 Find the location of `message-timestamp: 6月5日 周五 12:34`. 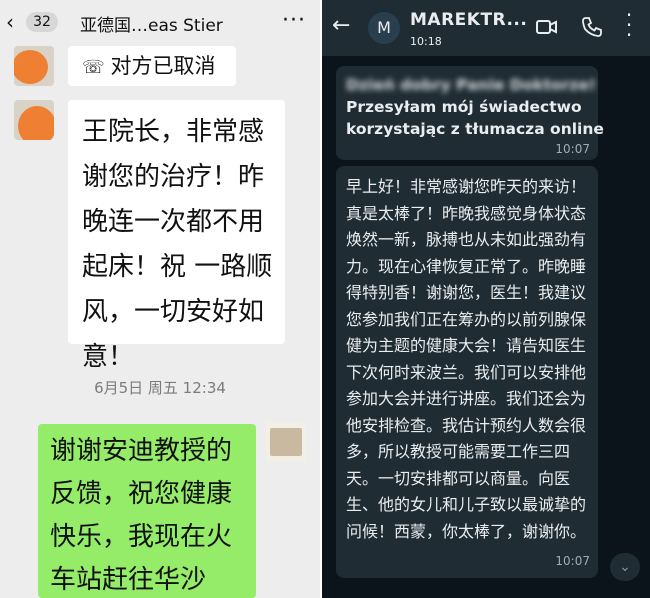

message-timestamp: 6月5日 周五 12:34 is located at coordinates (160, 388).